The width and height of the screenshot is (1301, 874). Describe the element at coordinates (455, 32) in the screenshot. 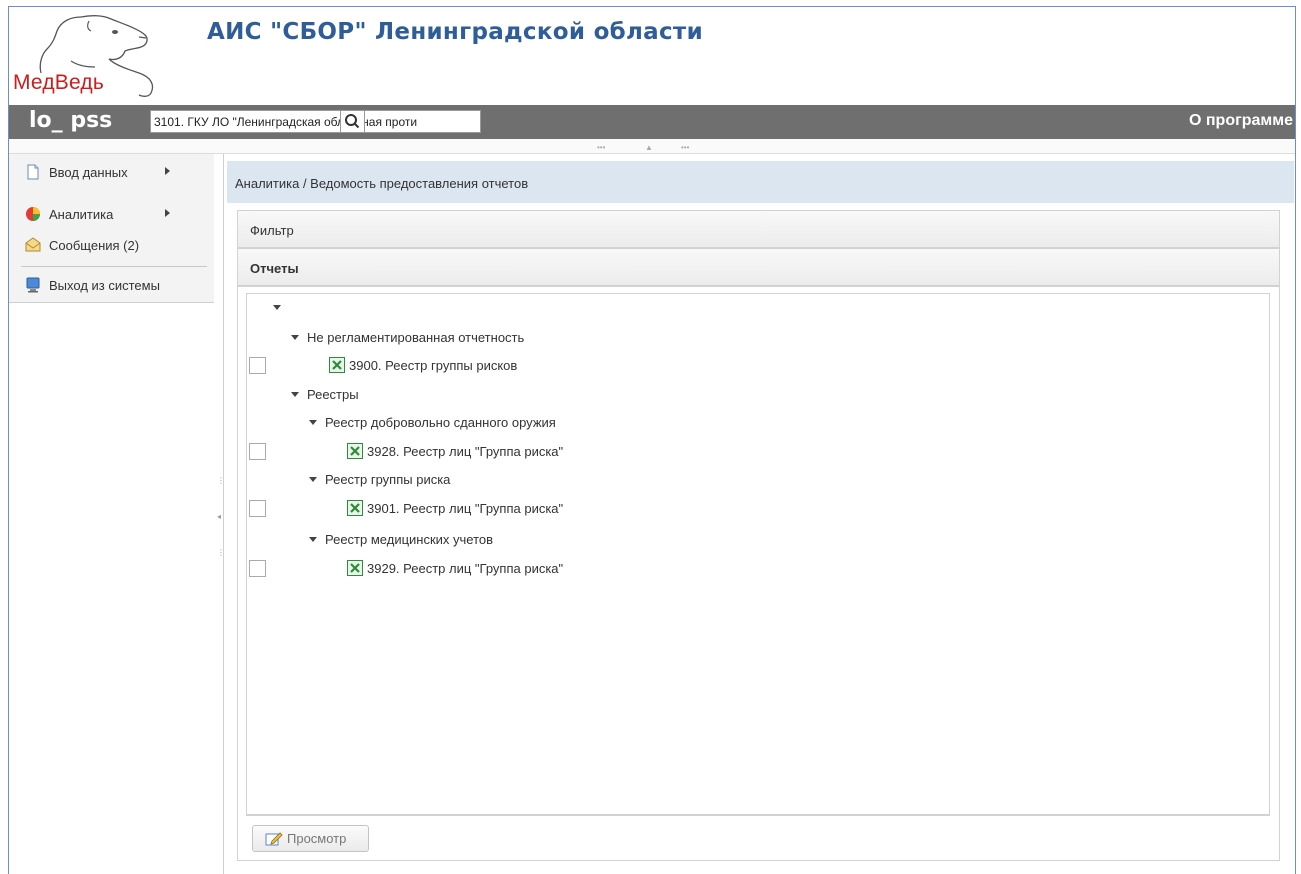

I see `app-title: АИС "СБОР" Ленинградской области` at that location.